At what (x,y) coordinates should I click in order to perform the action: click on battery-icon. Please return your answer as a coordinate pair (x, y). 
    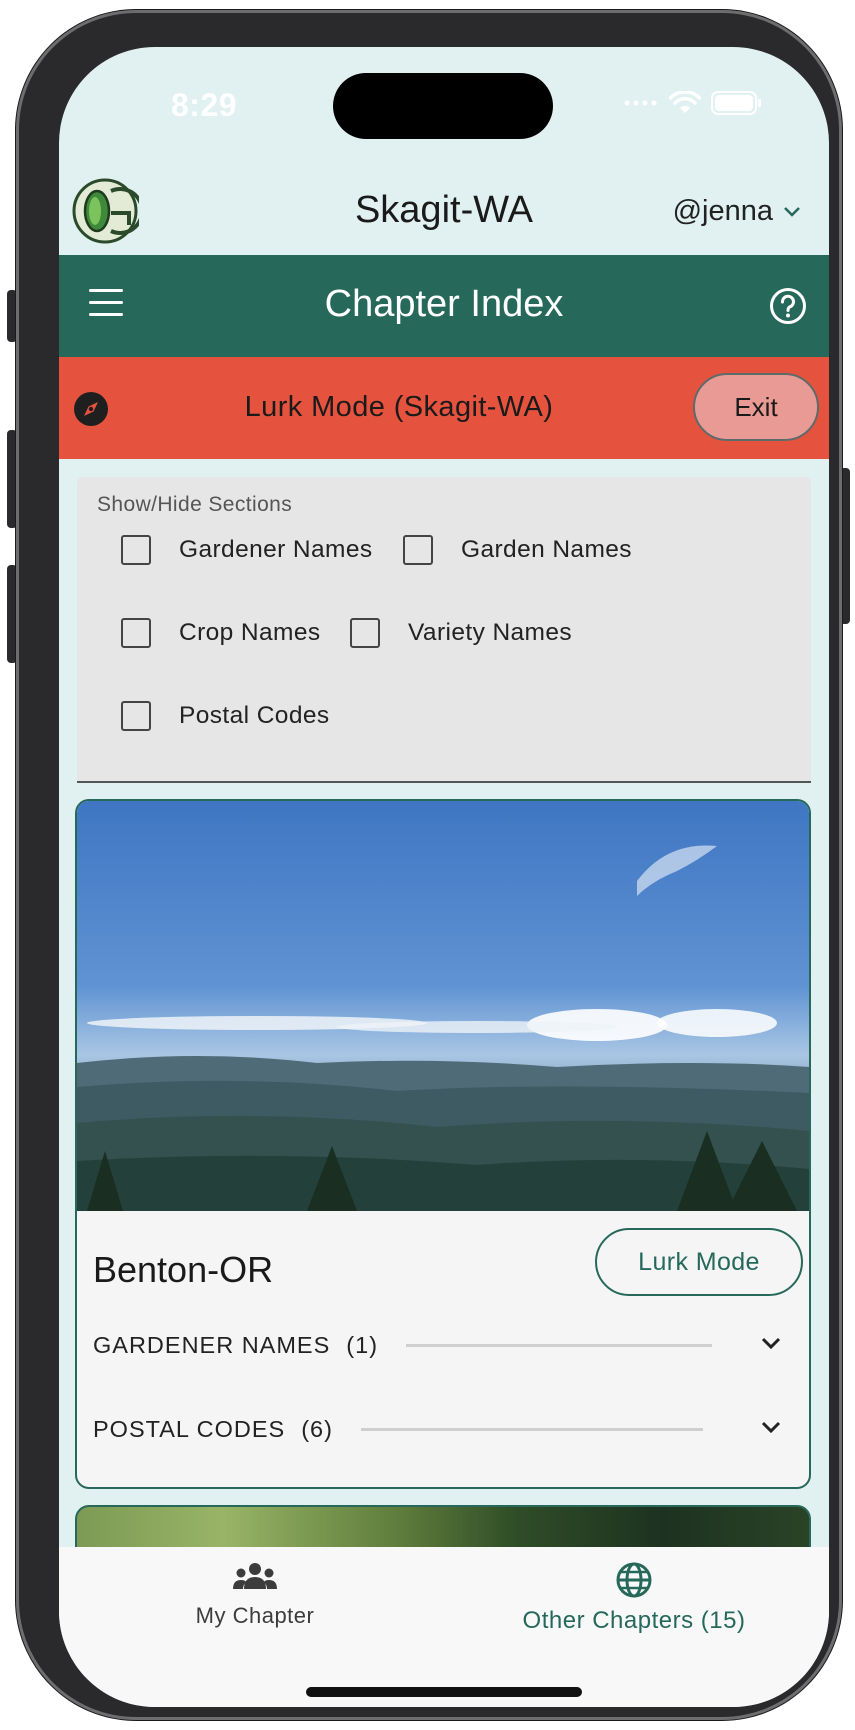
    Looking at the image, I should click on (736, 103).